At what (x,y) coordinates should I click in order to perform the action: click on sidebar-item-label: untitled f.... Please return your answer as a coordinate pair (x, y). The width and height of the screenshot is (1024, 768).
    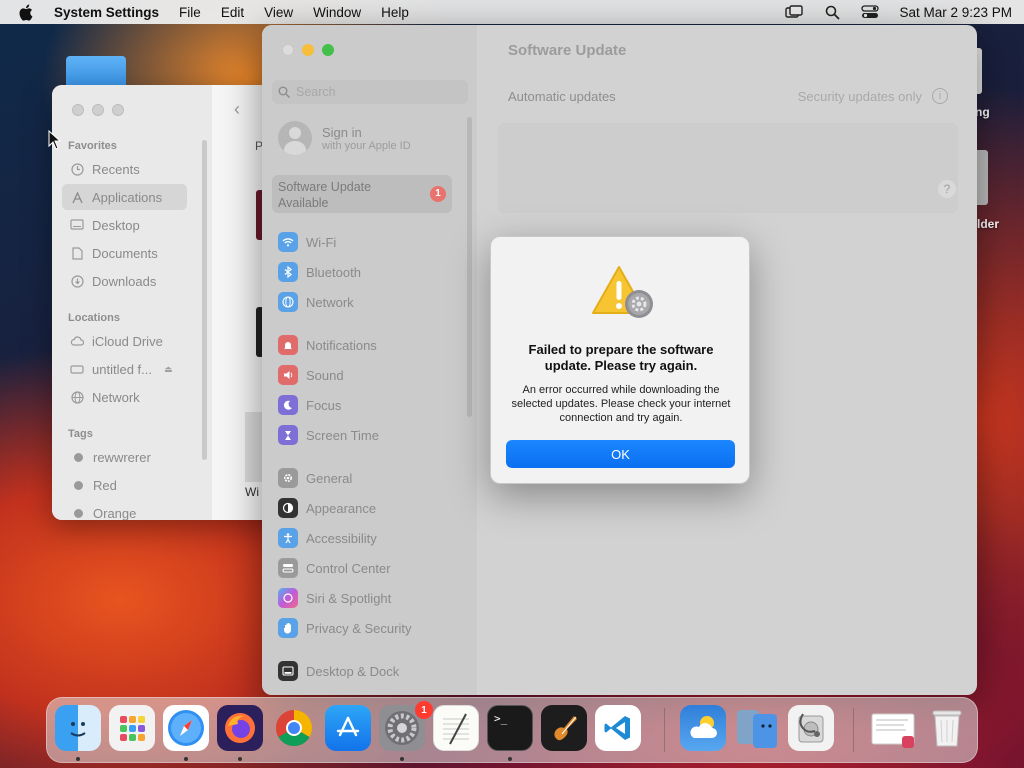
    Looking at the image, I should click on (122, 369).